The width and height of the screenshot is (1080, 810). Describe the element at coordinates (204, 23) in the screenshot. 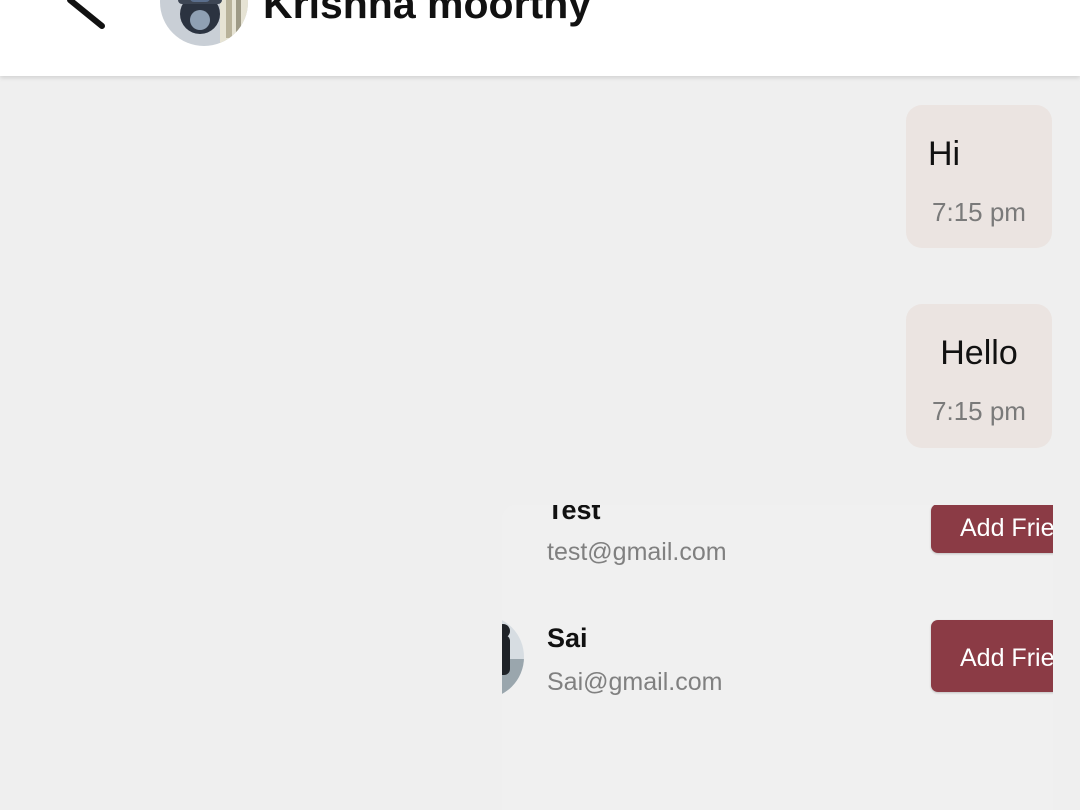

I see `contact-avatar` at that location.